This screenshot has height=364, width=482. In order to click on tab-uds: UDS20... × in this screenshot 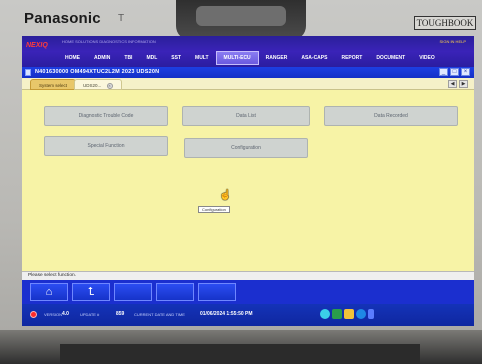, I will do `click(98, 84)`.